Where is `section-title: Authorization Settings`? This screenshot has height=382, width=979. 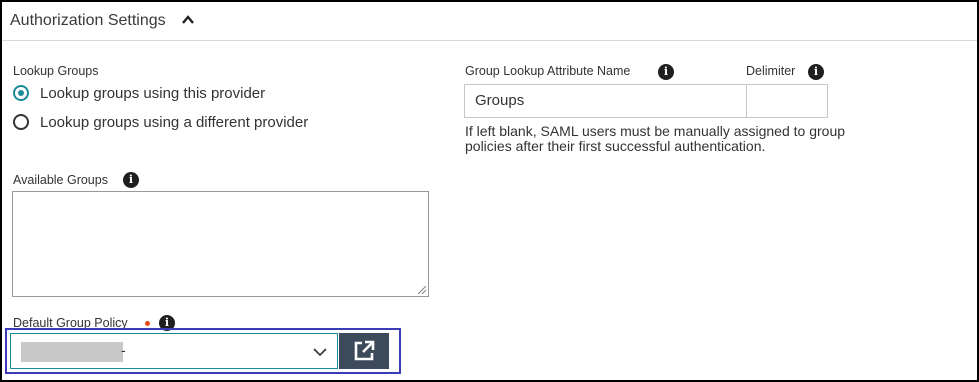 section-title: Authorization Settings is located at coordinates (88, 20).